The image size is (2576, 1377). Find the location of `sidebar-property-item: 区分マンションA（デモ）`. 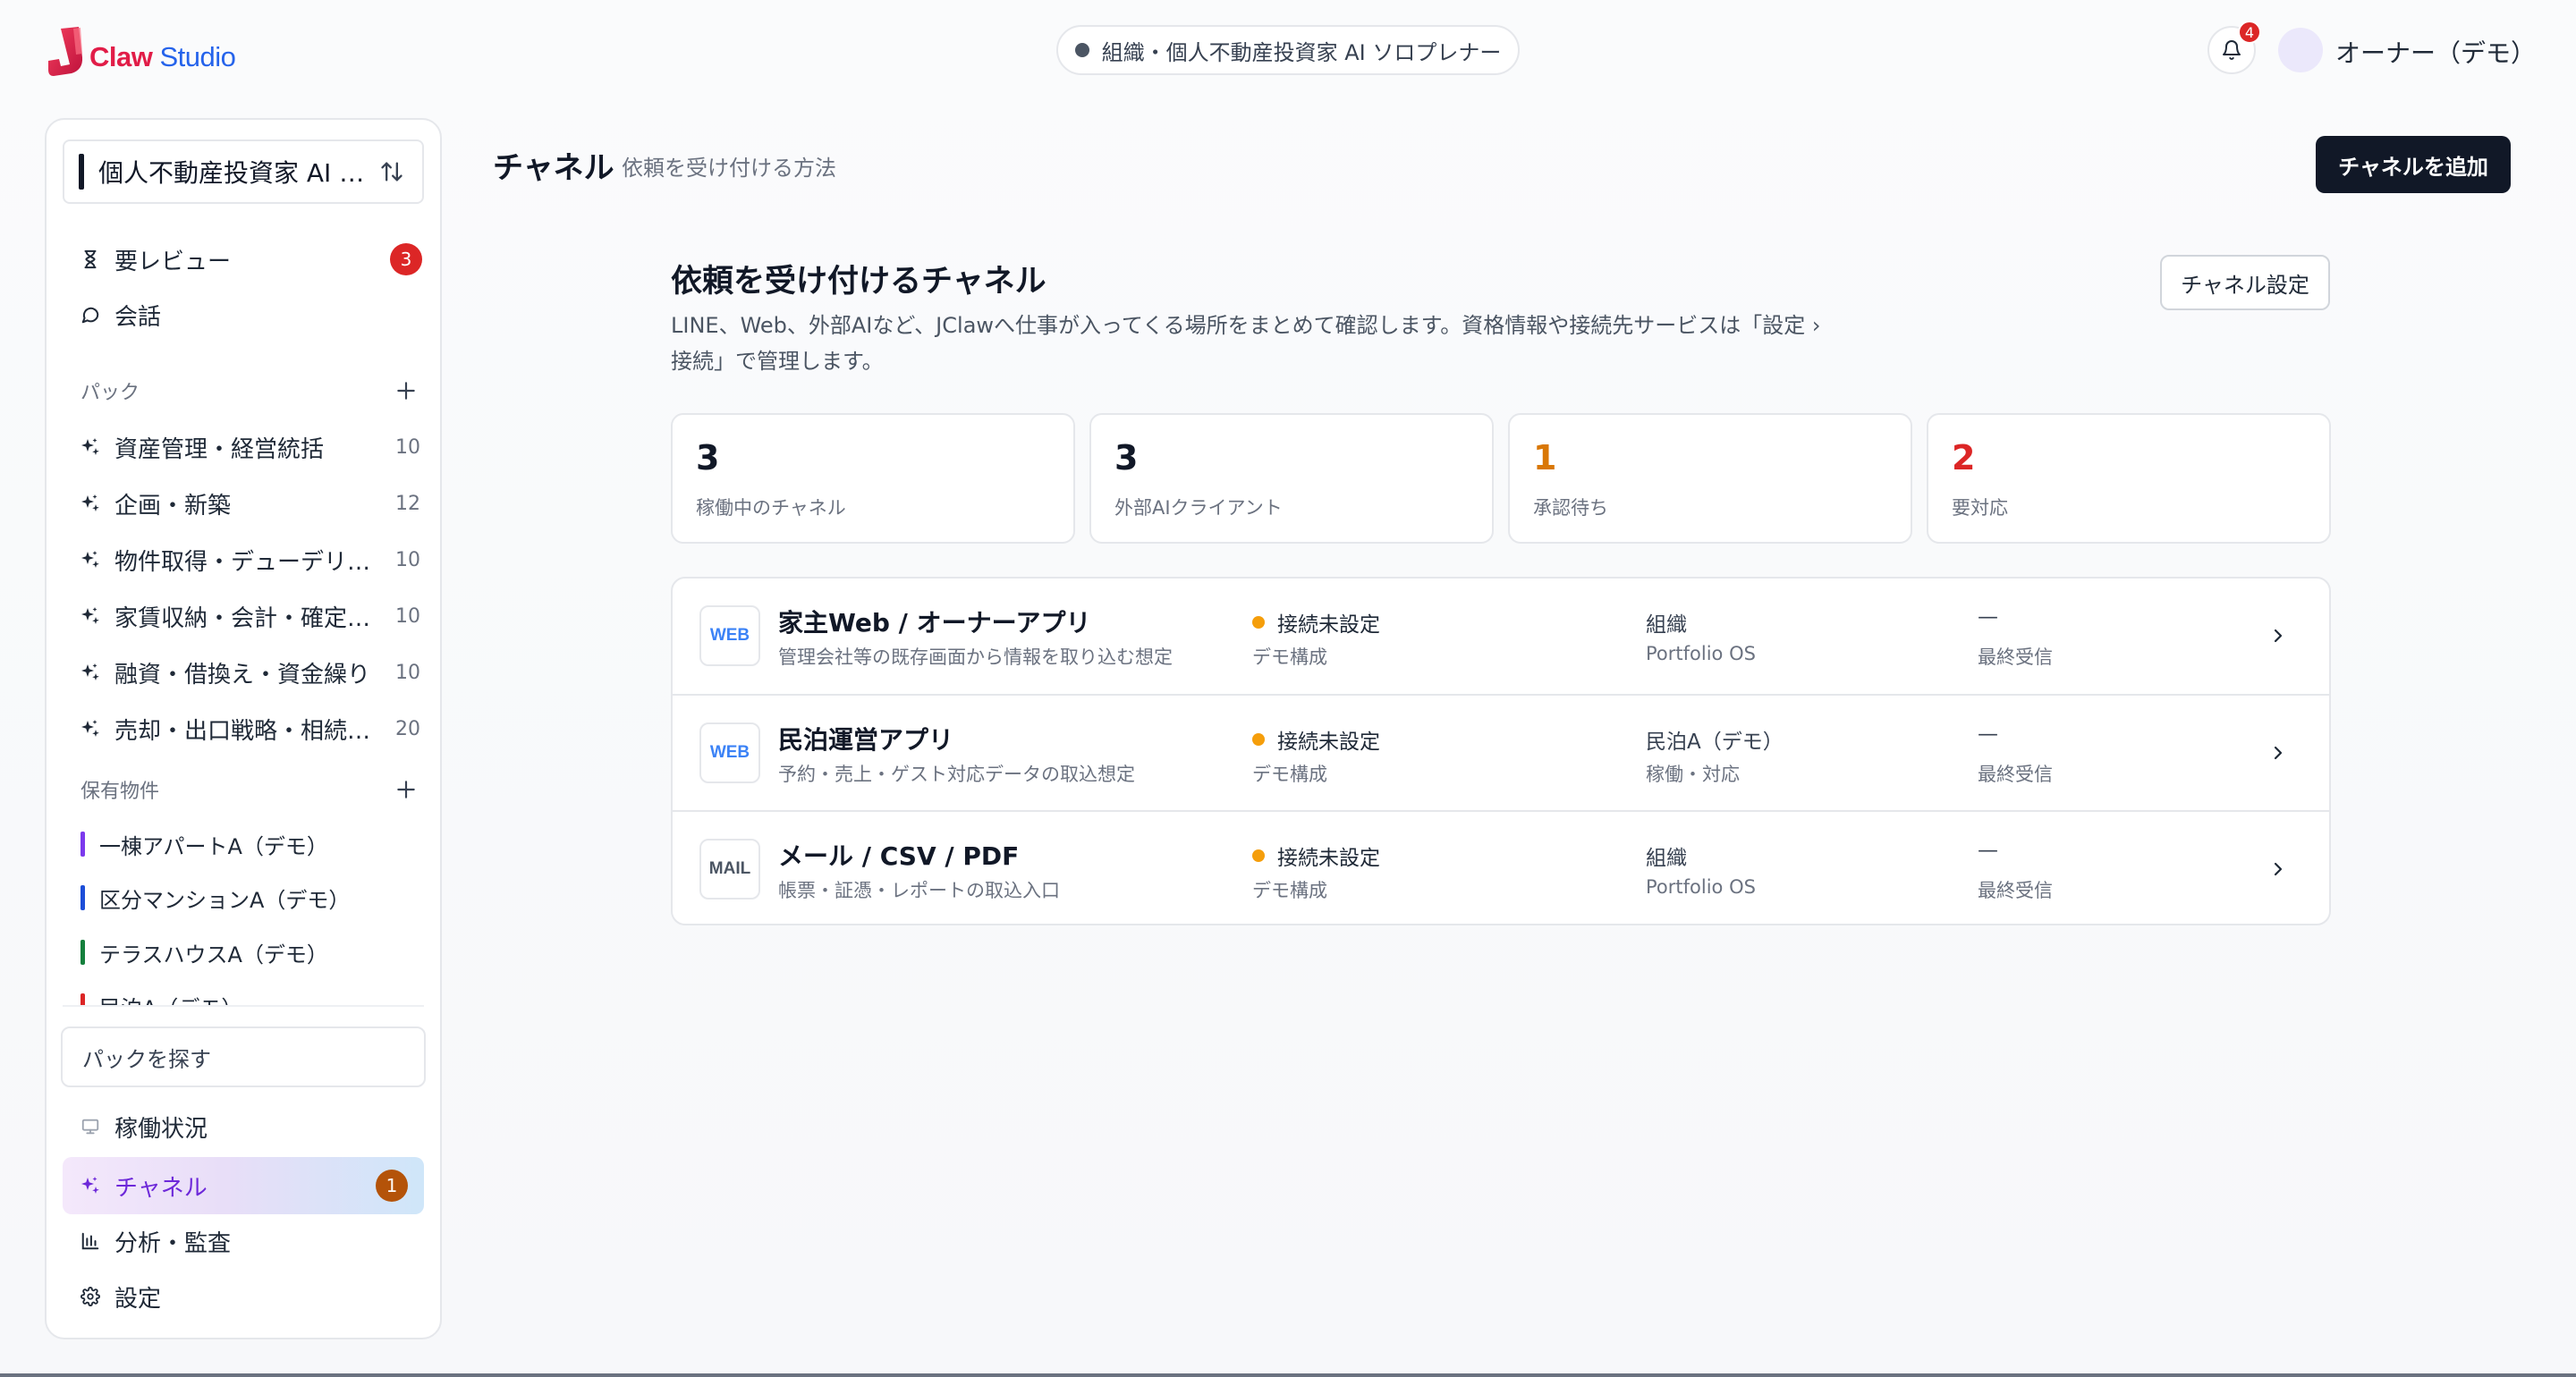

sidebar-property-item: 区分マンションA（デモ） is located at coordinates (250, 897).